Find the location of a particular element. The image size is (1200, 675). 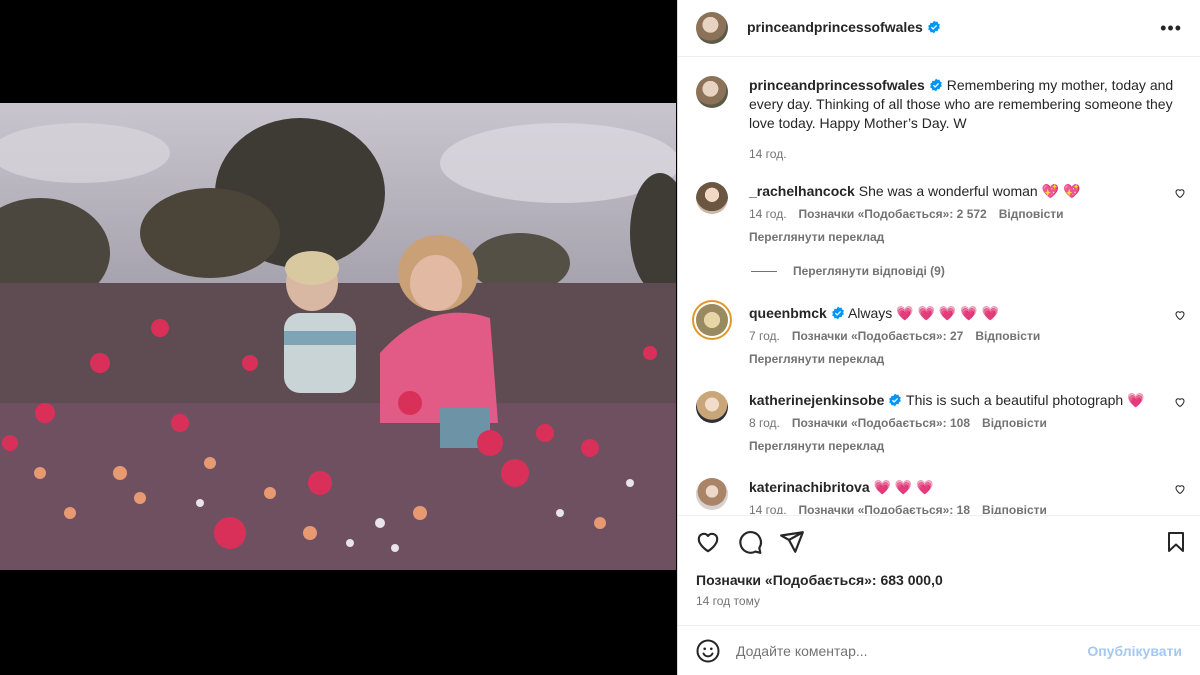

view-replies-link: Переглянути відповіді (9) is located at coordinates (848, 271).